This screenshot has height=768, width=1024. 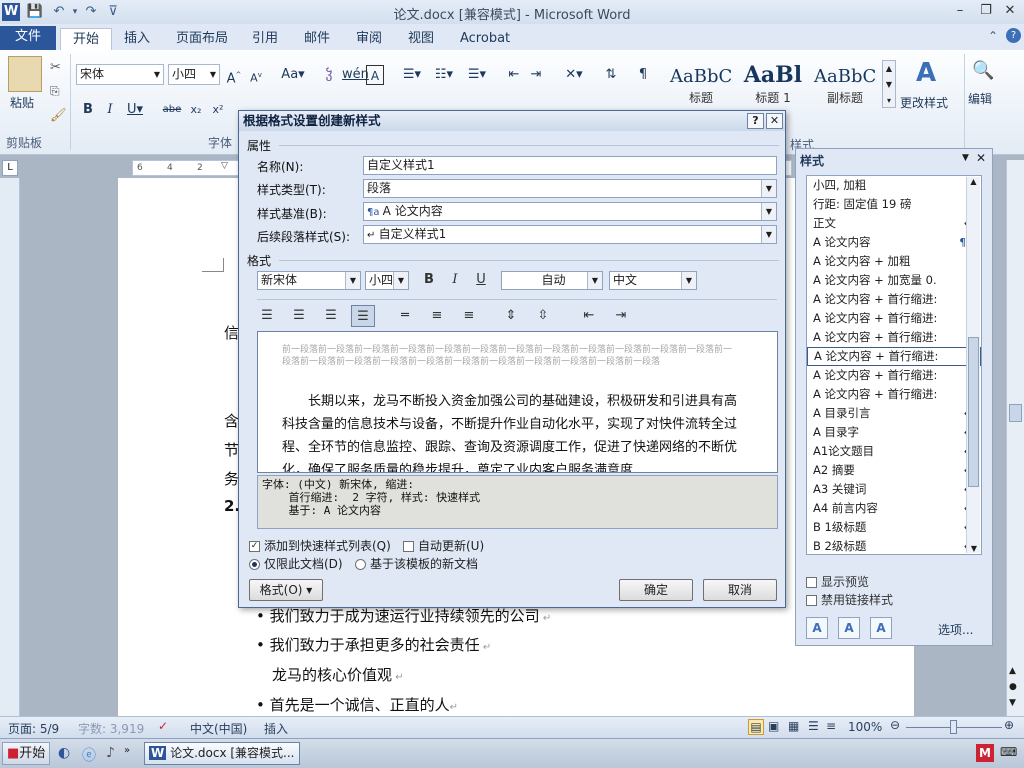 What do you see at coordinates (234, 75) in the screenshot?
I see `grow-font-icon: A^` at bounding box center [234, 75].